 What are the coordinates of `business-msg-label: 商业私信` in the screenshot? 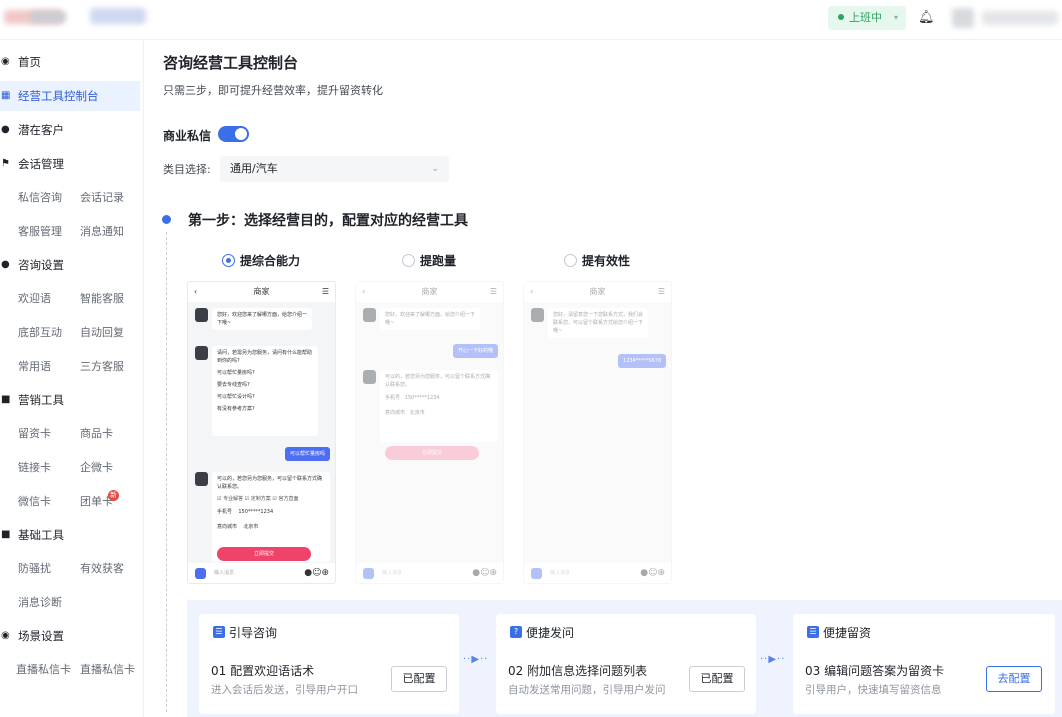 It's located at (187, 136).